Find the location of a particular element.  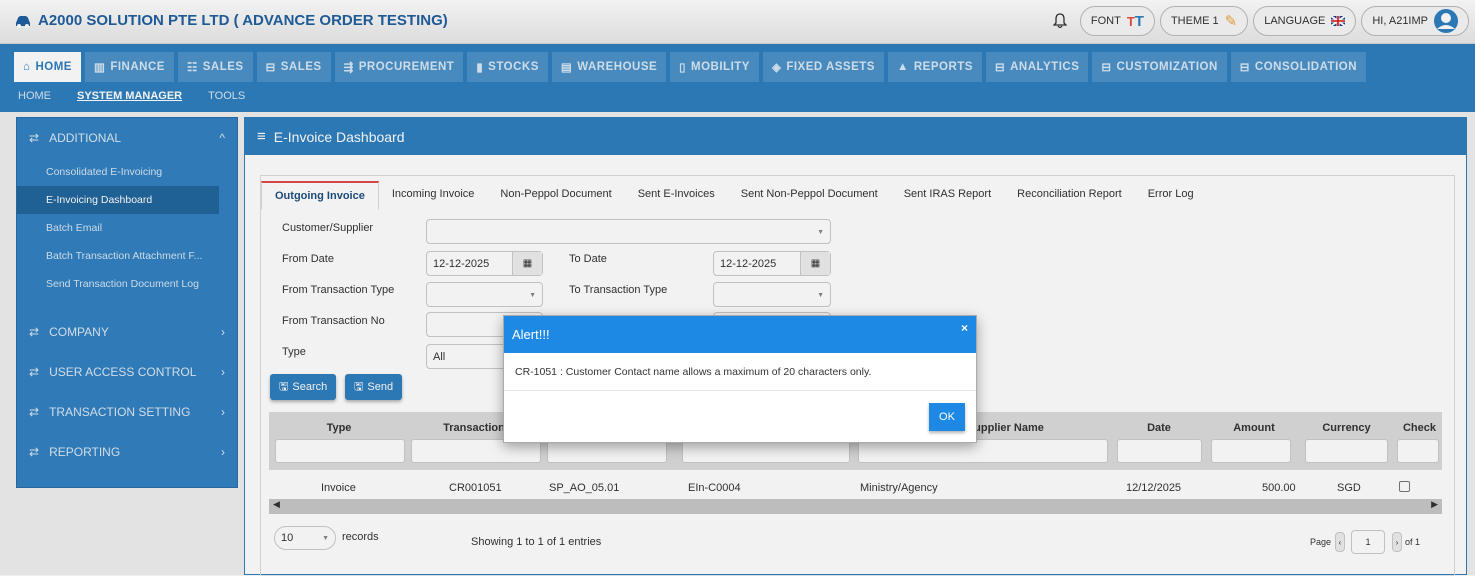

ok-button: OK is located at coordinates (947, 417).